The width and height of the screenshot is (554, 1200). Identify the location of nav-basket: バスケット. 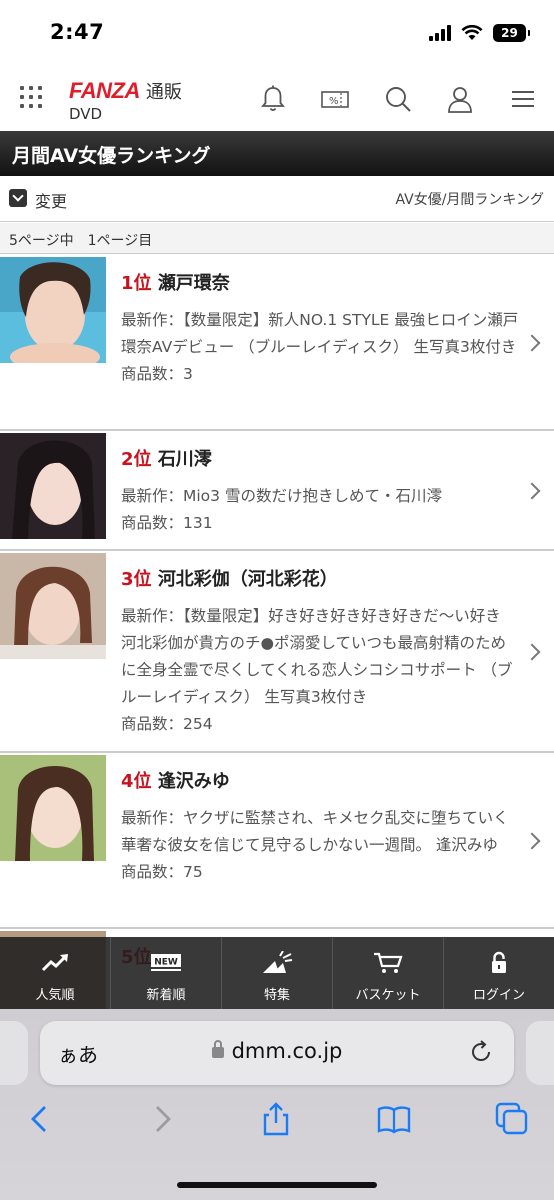
(388, 973).